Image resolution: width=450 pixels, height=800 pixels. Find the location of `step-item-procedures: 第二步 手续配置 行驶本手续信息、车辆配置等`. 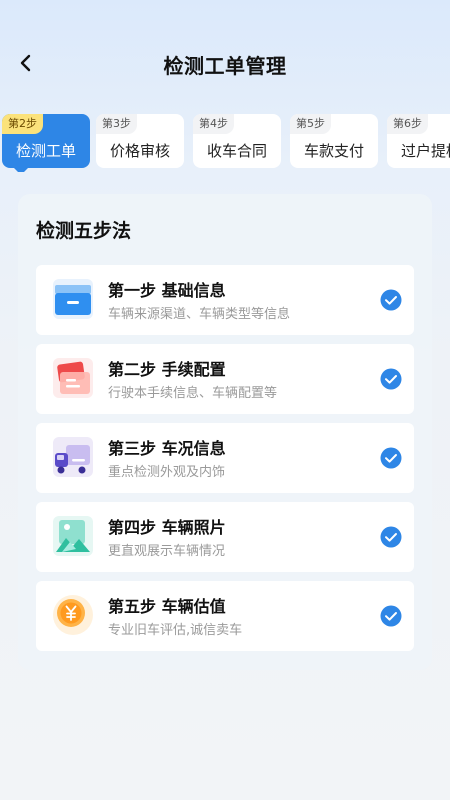

step-item-procedures: 第二步 手续配置 行驶本手续信息、车辆配置等 is located at coordinates (225, 379).